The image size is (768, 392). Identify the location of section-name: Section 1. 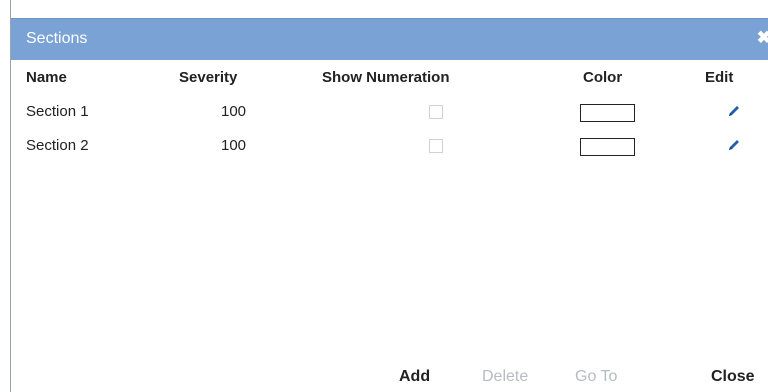
(57, 111).